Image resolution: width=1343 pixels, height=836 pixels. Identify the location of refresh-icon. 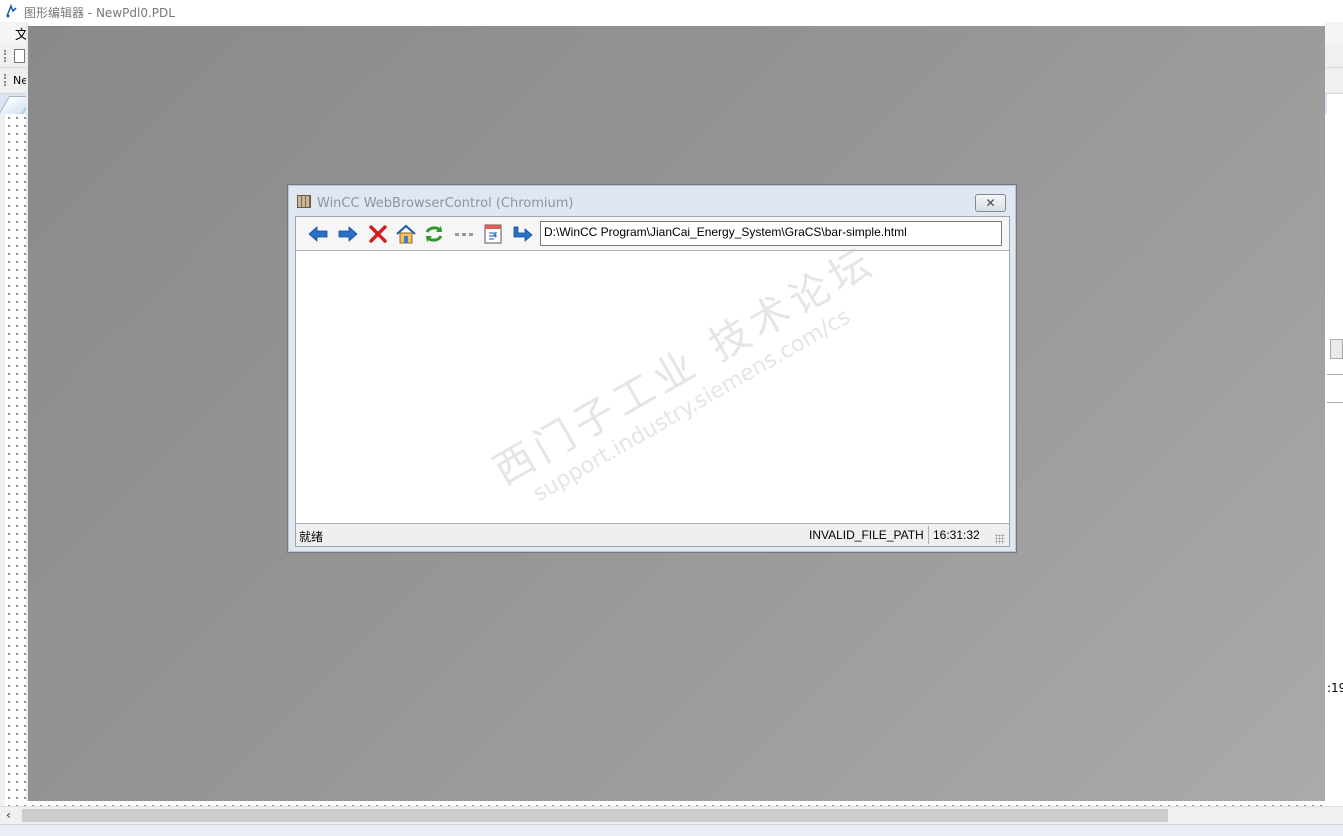
(434, 234).